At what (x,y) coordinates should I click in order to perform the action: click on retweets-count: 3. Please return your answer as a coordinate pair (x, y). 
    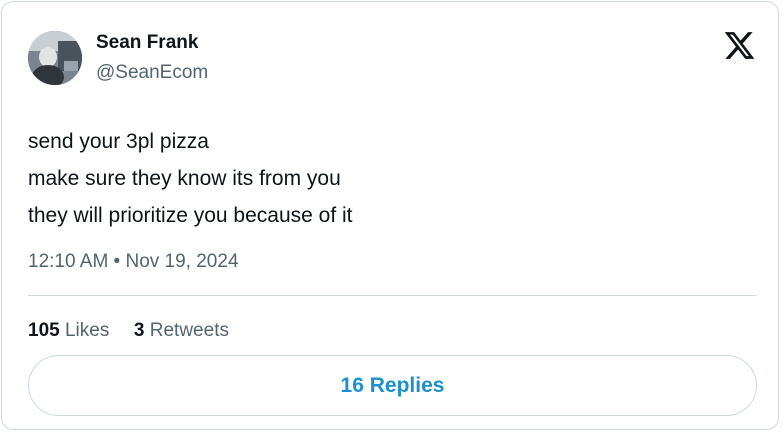
    Looking at the image, I should click on (139, 330).